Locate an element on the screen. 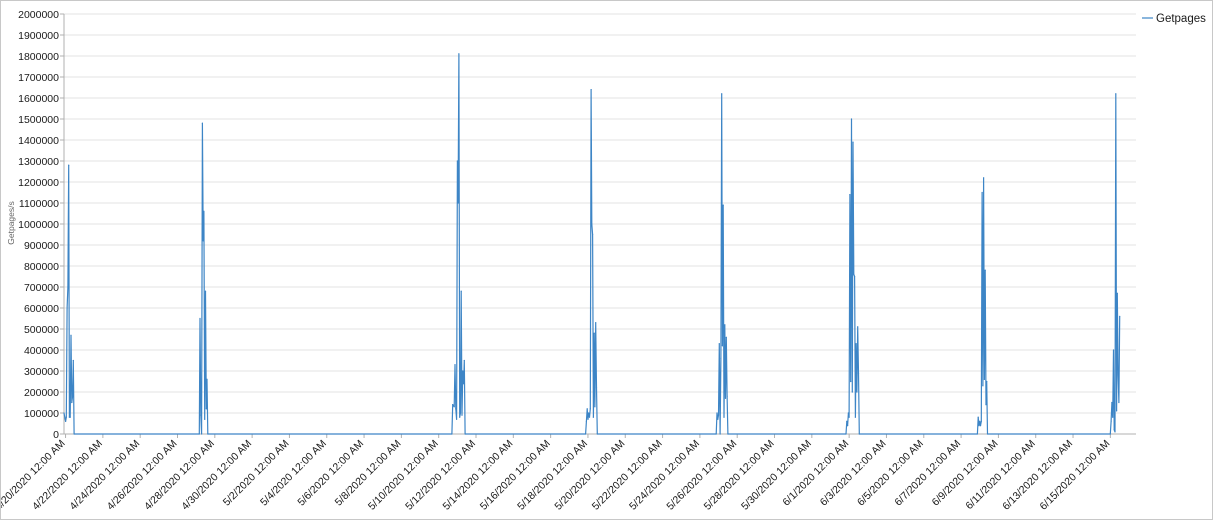 This screenshot has width=1215, height=523. y-tick-label: 700000 is located at coordinates (41, 288).